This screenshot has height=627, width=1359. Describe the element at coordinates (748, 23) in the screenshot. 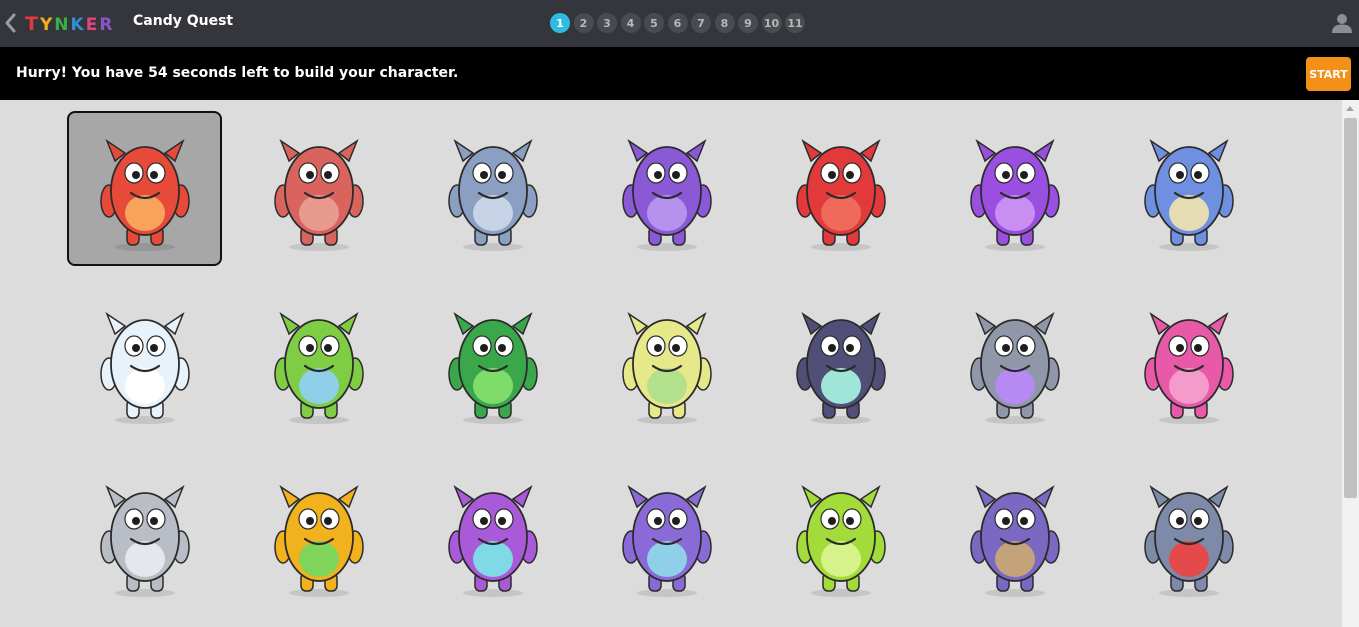

I see `page-step-9: 9` at that location.